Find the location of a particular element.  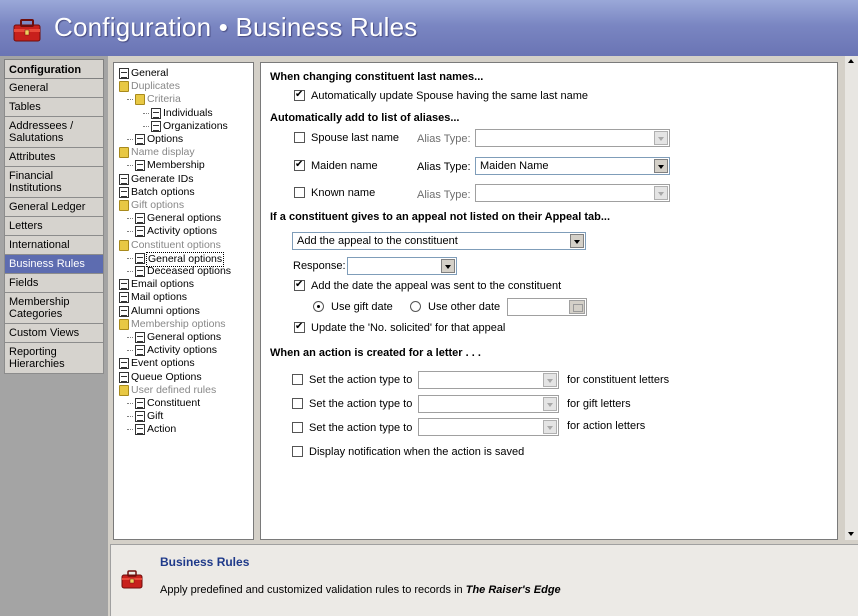

tree-item-label: Membership is located at coordinates (176, 165).